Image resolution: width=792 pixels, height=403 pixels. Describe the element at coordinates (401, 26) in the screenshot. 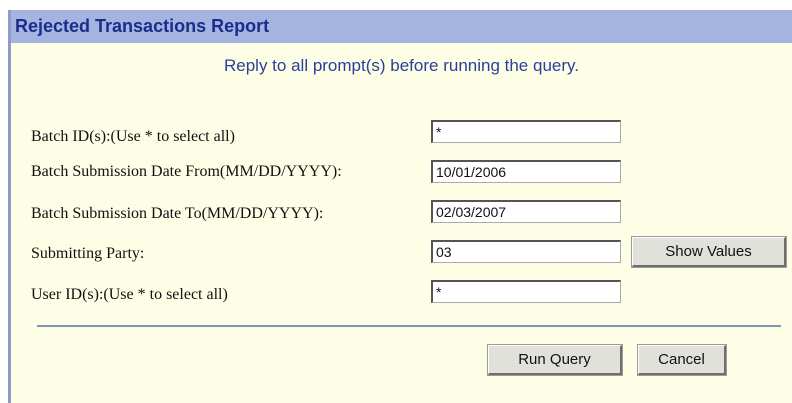

I see `report-title: Rejected Transactions Report` at that location.